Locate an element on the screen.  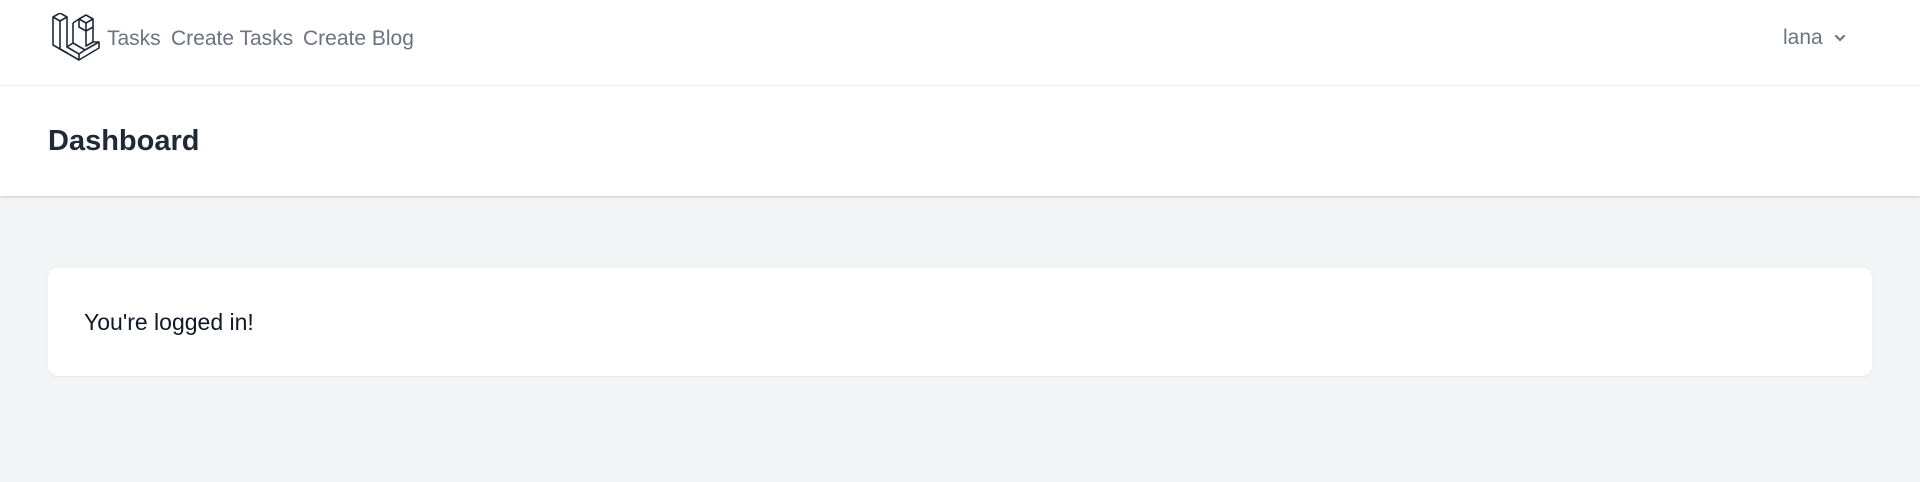
nav-link-create-blog: Create Blog is located at coordinates (358, 39).